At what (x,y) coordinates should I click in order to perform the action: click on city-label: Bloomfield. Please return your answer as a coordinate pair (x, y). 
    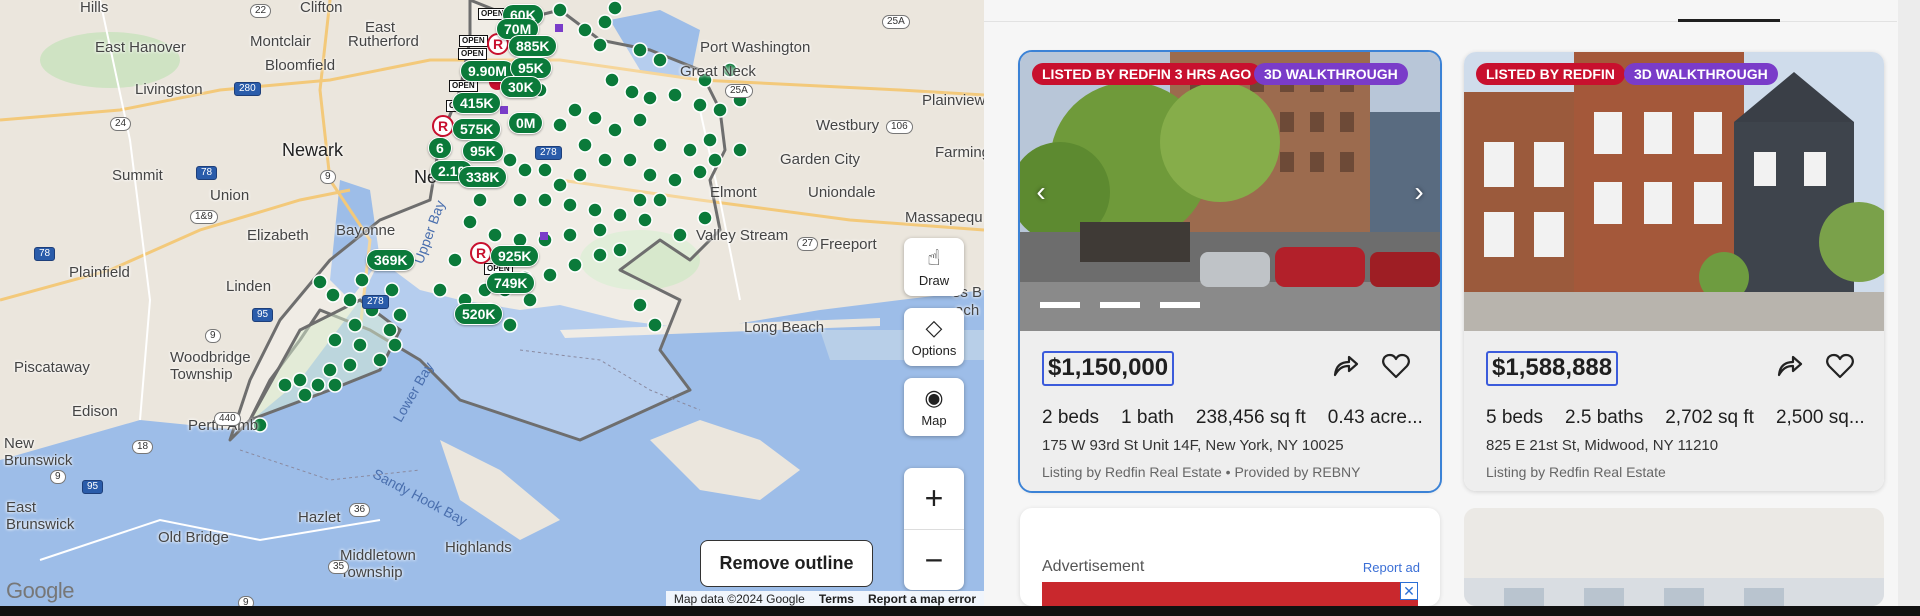
    Looking at the image, I should click on (300, 65).